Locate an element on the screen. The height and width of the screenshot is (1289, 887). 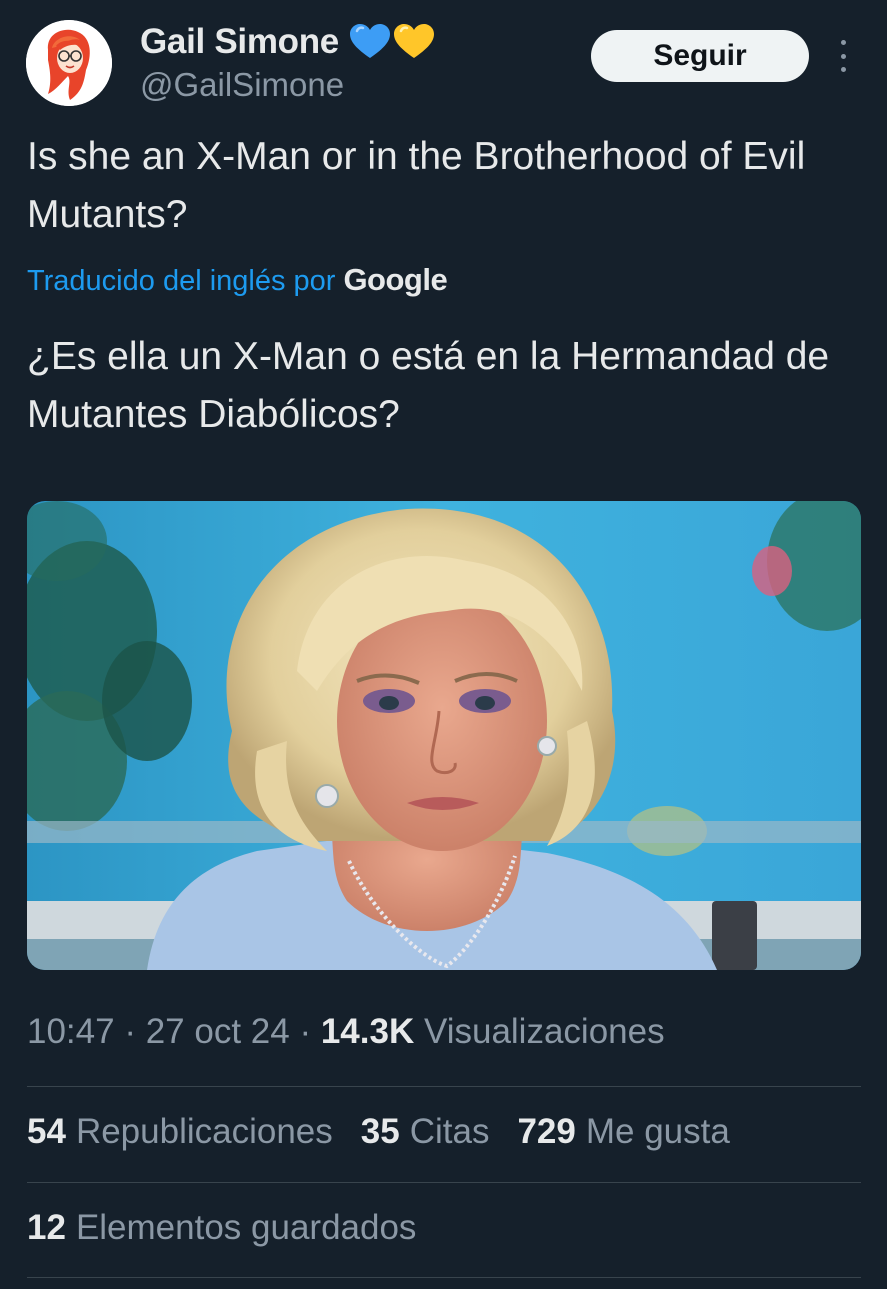
reposts-stat: 54 Republicaciones is located at coordinates (180, 1132).